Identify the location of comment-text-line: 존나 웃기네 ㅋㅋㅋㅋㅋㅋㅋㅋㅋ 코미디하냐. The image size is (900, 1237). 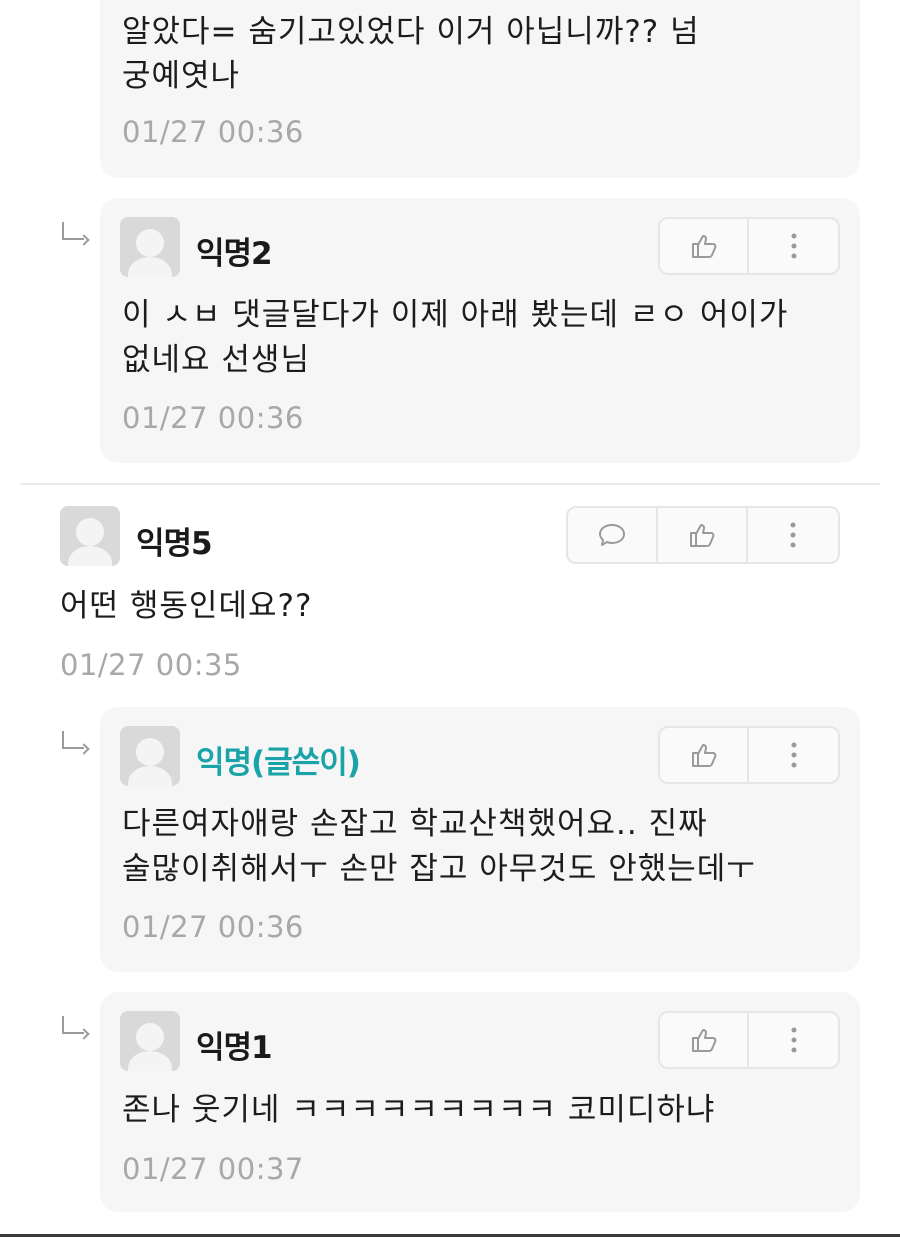
(419, 1110).